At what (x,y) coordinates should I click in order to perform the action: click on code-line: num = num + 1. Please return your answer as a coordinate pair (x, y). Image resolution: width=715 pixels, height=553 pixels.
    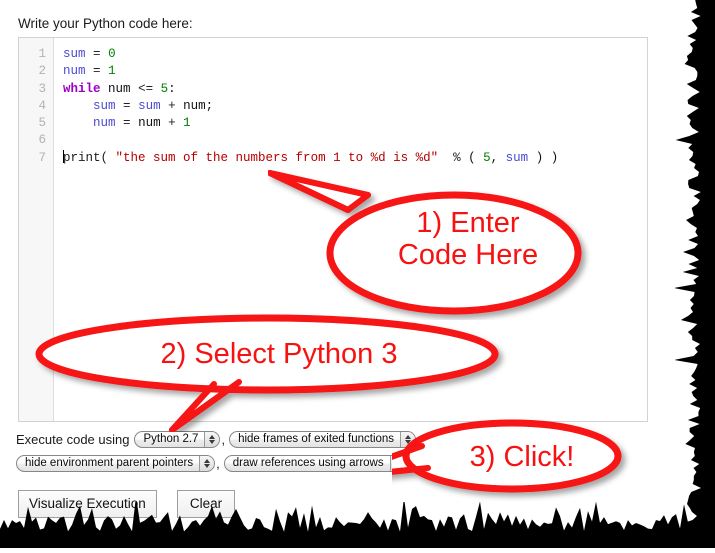
    Looking at the image, I should click on (310, 123).